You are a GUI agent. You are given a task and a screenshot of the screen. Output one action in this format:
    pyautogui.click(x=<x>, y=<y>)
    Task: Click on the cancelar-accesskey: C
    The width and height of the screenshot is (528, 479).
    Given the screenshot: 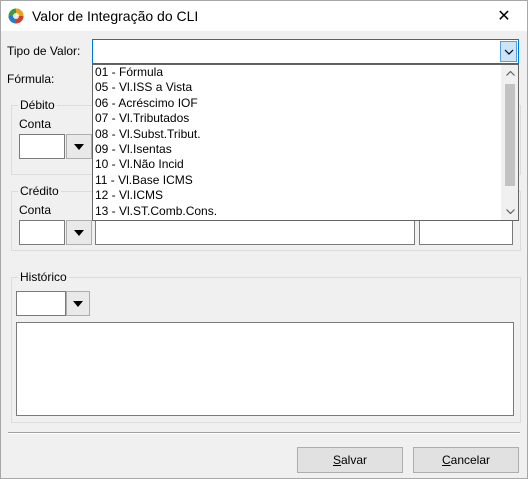 What is the action you would take?
    pyautogui.click(x=446, y=460)
    